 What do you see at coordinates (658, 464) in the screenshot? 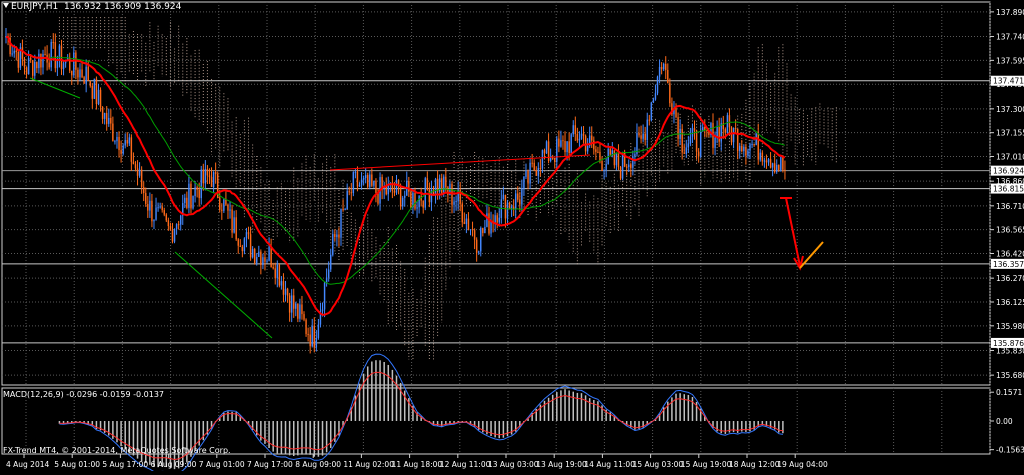
I see `x-tick-label: 15 Aug 03:00` at bounding box center [658, 464].